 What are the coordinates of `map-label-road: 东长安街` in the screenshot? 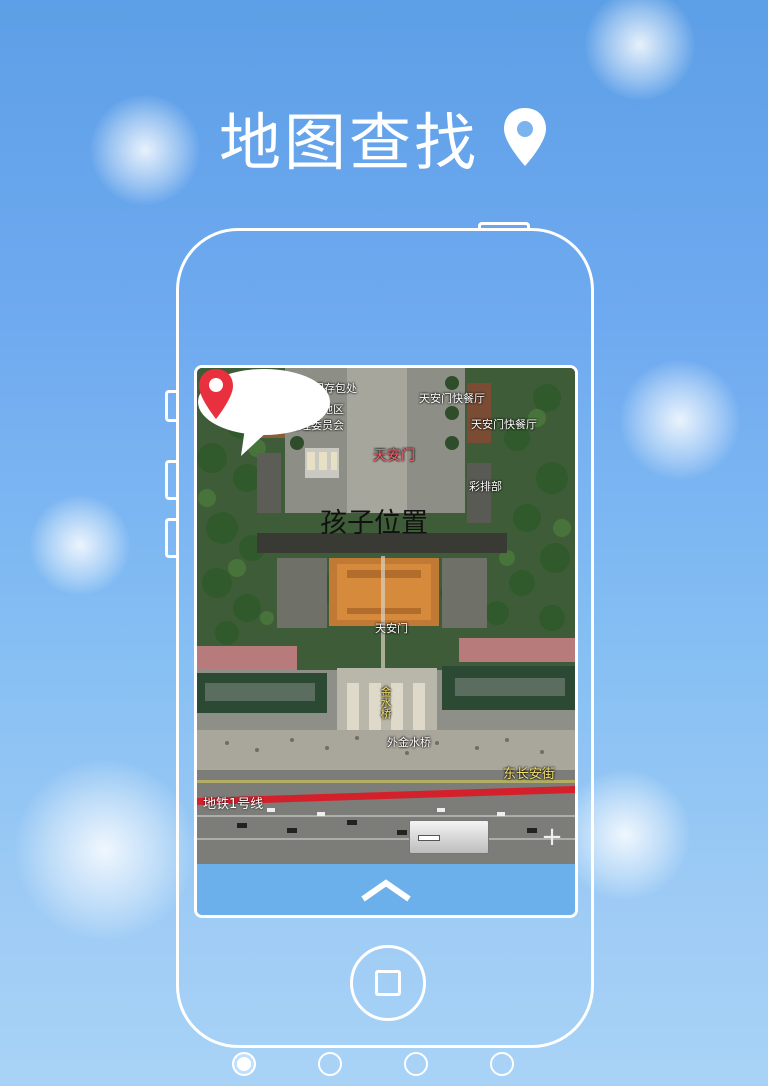 It's located at (529, 774).